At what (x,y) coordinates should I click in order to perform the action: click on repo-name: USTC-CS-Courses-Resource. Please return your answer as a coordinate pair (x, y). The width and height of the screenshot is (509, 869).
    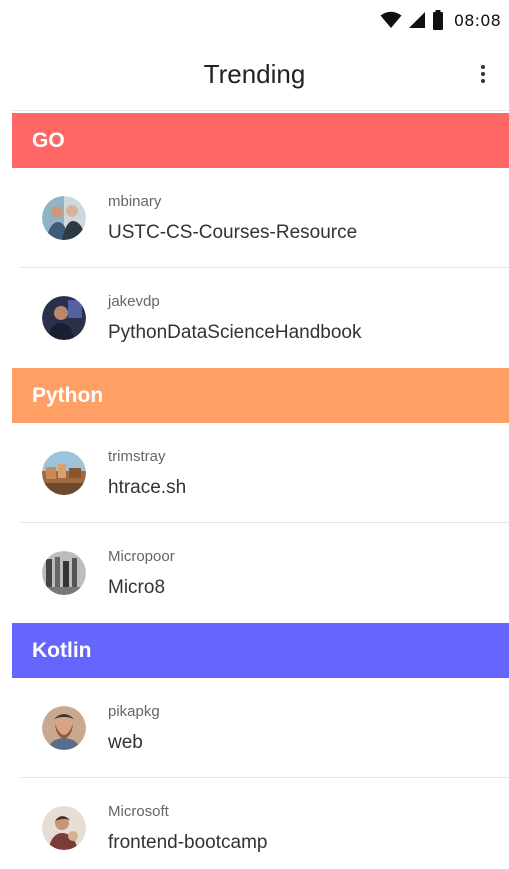
    Looking at the image, I should click on (233, 232).